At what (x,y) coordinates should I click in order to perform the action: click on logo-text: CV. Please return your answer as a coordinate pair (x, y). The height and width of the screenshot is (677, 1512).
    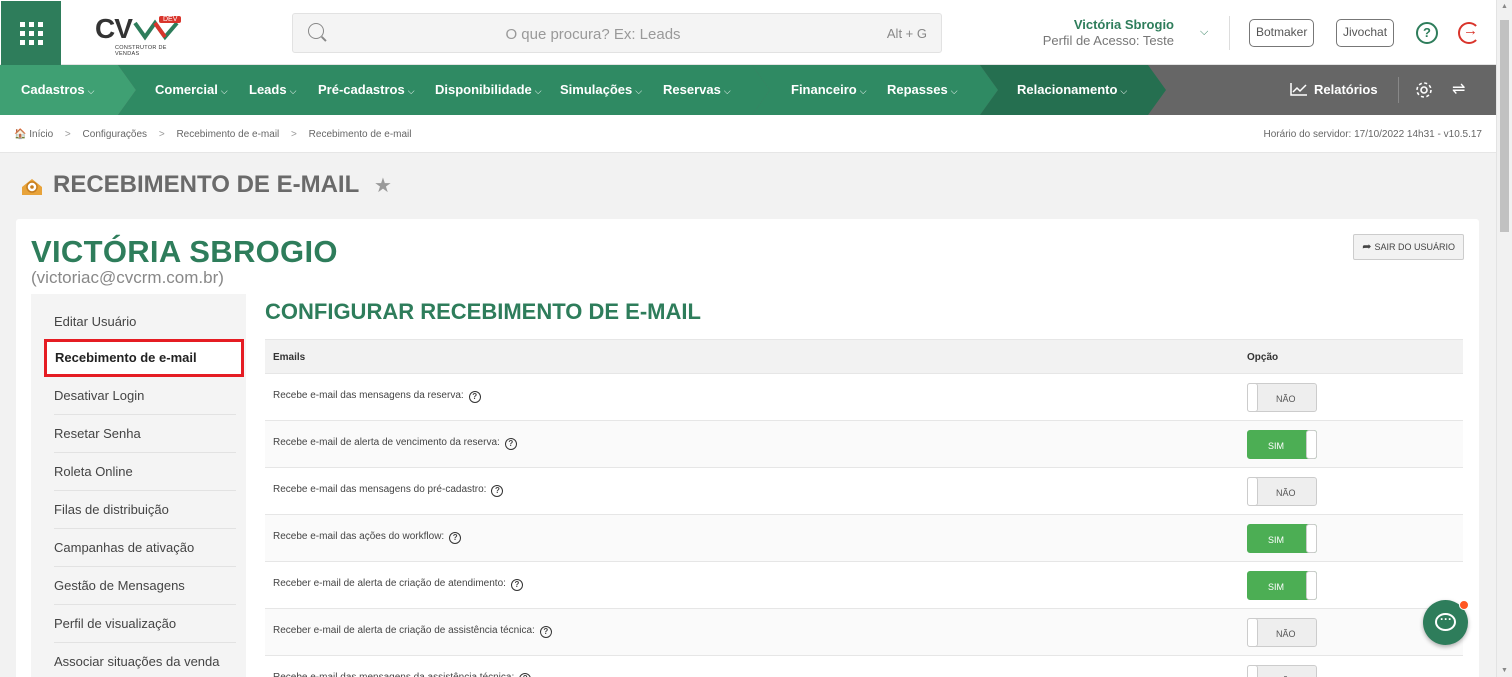
    Looking at the image, I should click on (114, 28).